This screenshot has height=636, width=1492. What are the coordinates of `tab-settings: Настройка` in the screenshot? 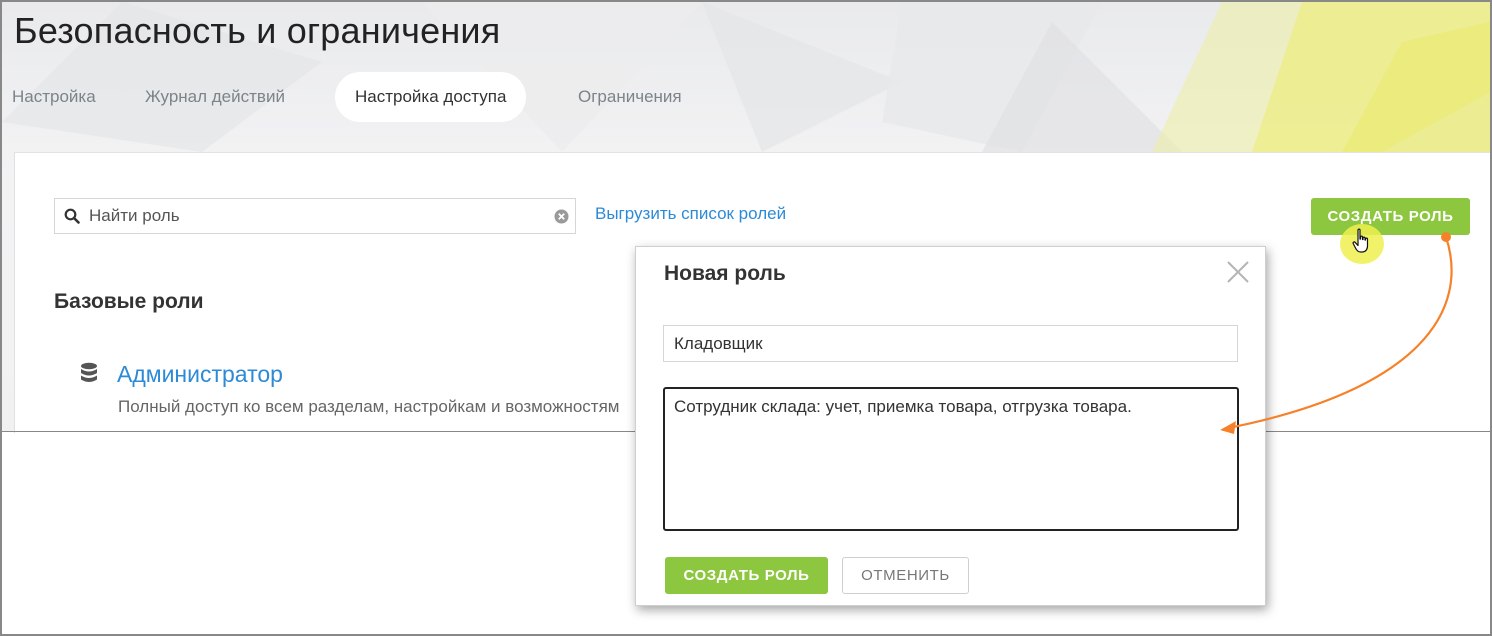 It's located at (54, 97).